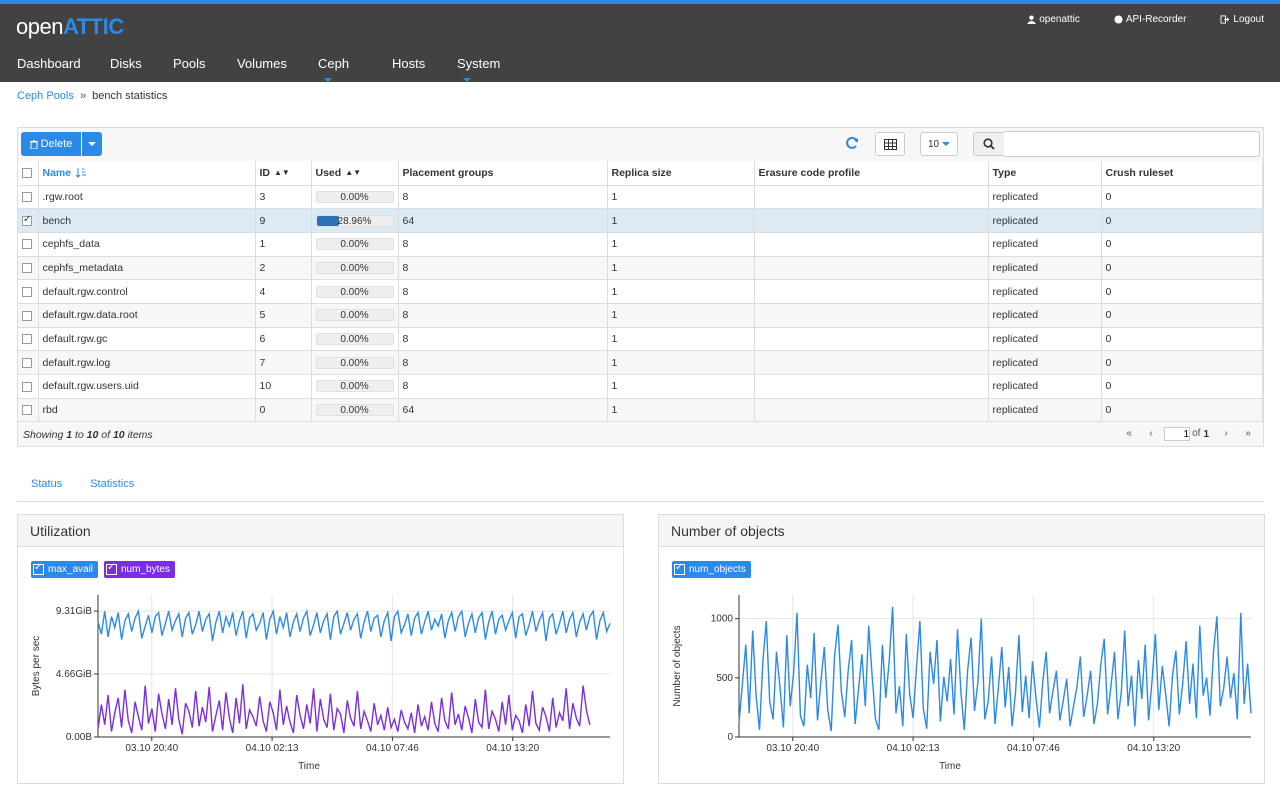  Describe the element at coordinates (1129, 434) in the screenshot. I see `first-page-button: «` at that location.